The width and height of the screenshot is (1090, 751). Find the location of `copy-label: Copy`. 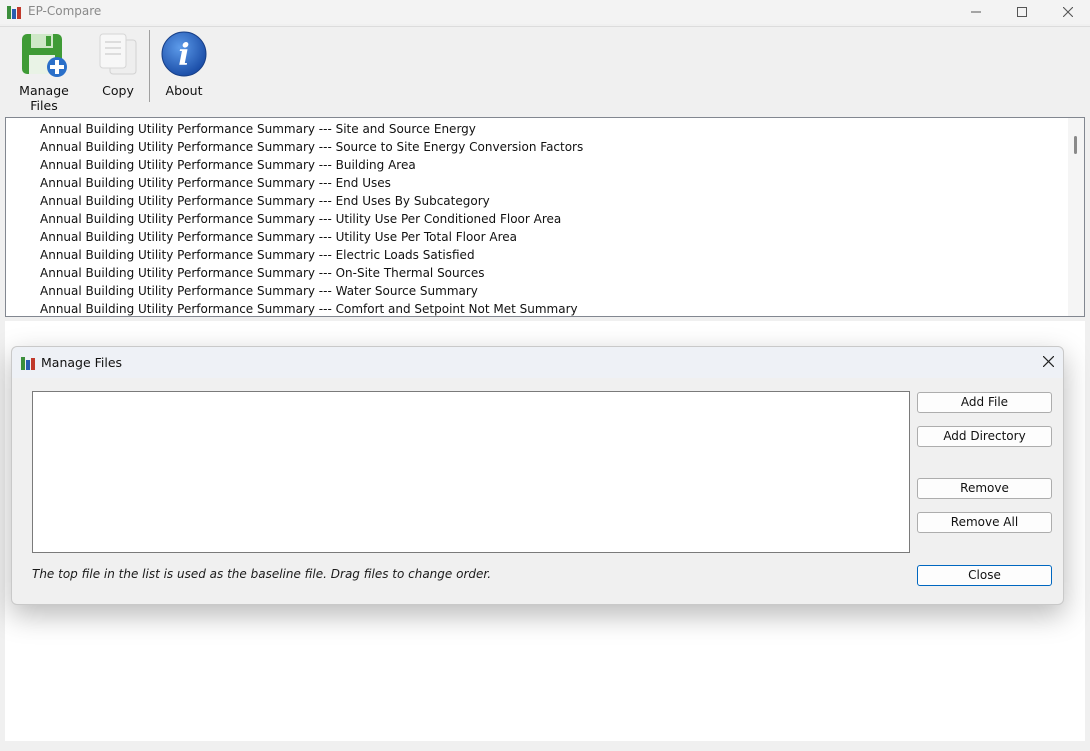

copy-label: Copy is located at coordinates (118, 90).